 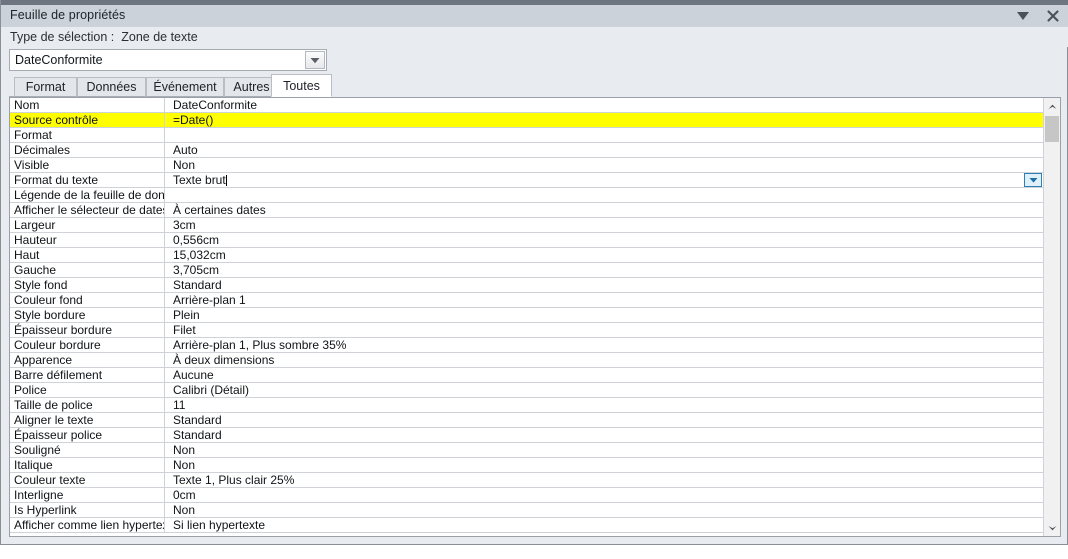 I want to click on property-row: Légende de la feuille de données, so click(x=526, y=195).